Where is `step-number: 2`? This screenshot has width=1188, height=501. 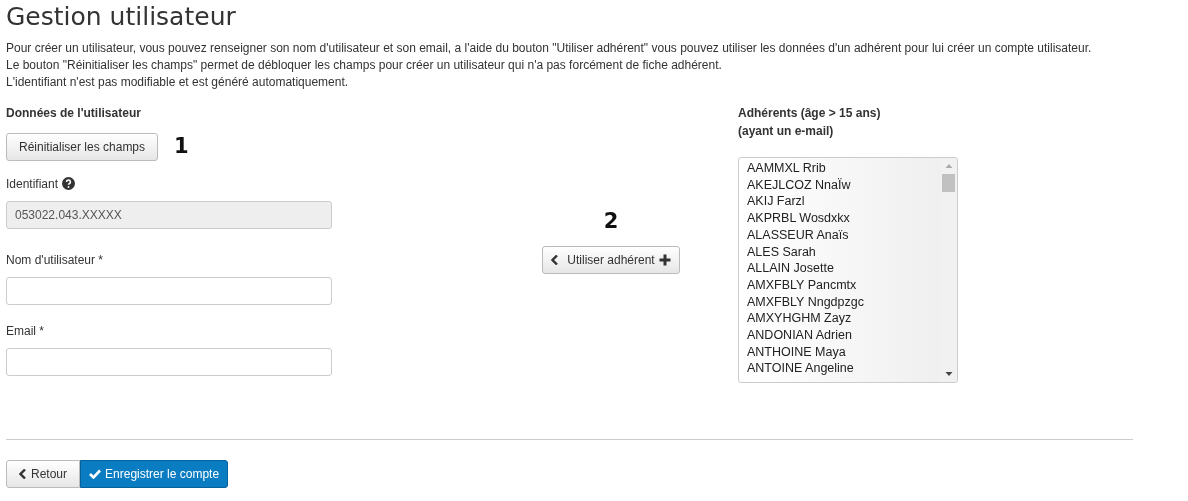
step-number: 2 is located at coordinates (611, 221).